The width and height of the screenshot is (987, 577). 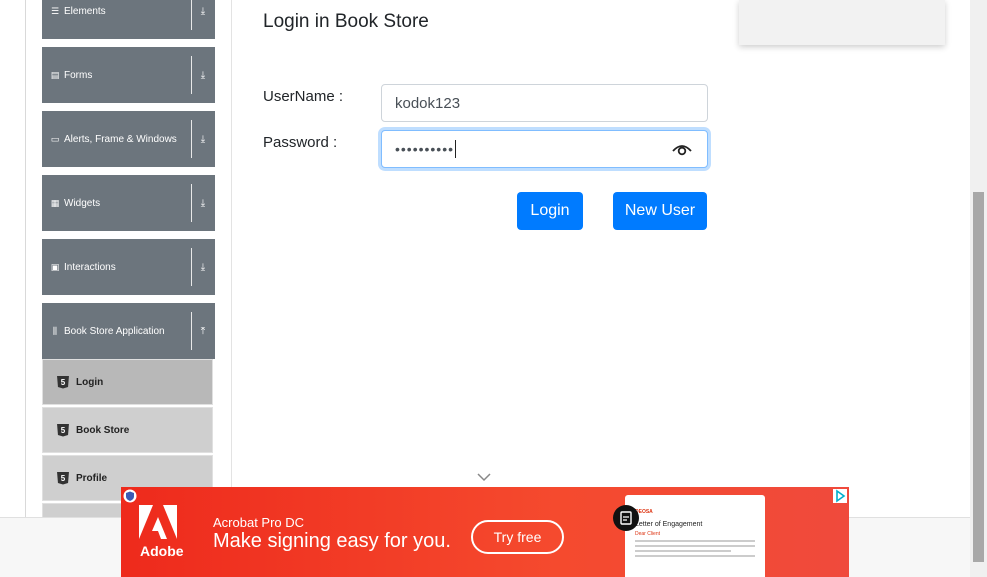 What do you see at coordinates (162, 551) in the screenshot?
I see `ad-brand: Adobe` at bounding box center [162, 551].